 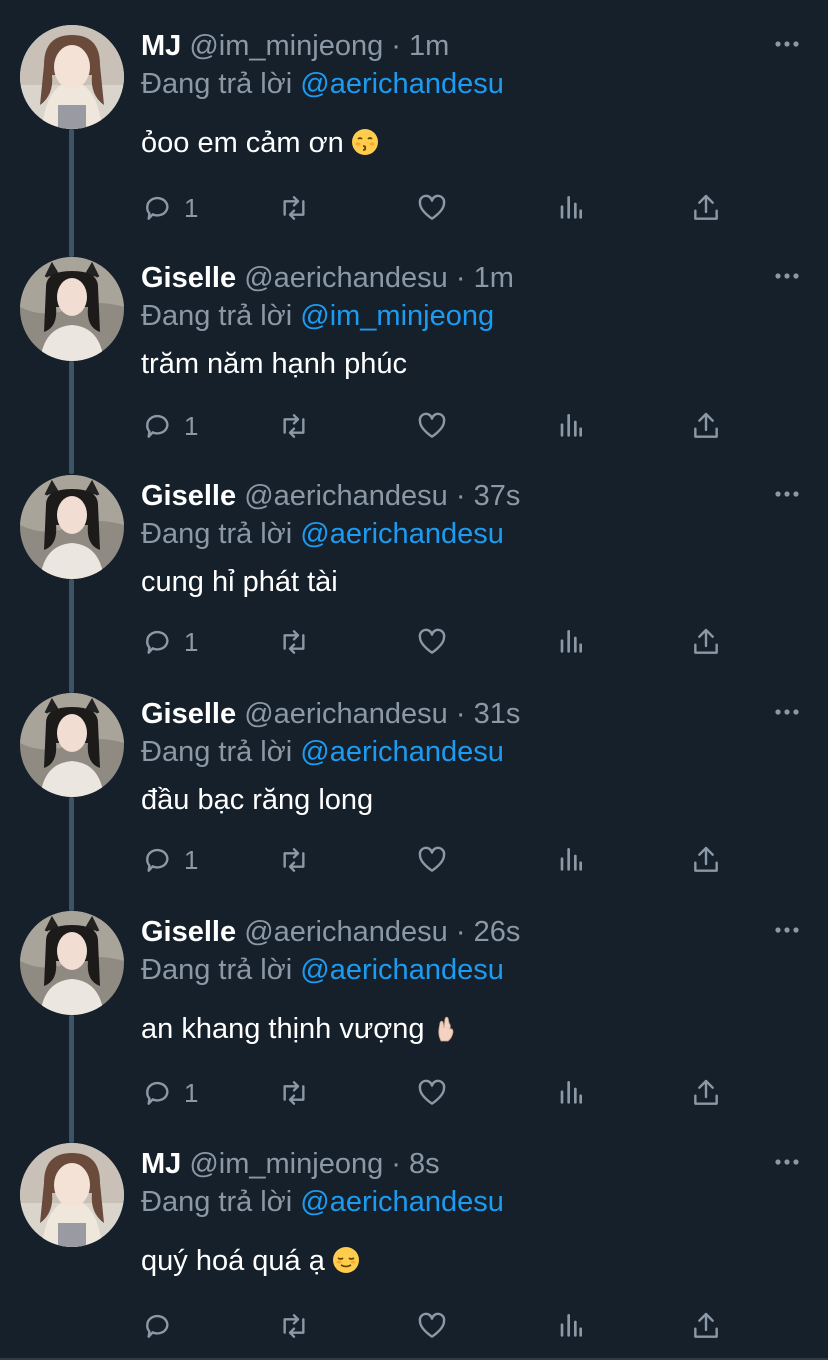 I want to click on timestamp: 26s, so click(x=497, y=932).